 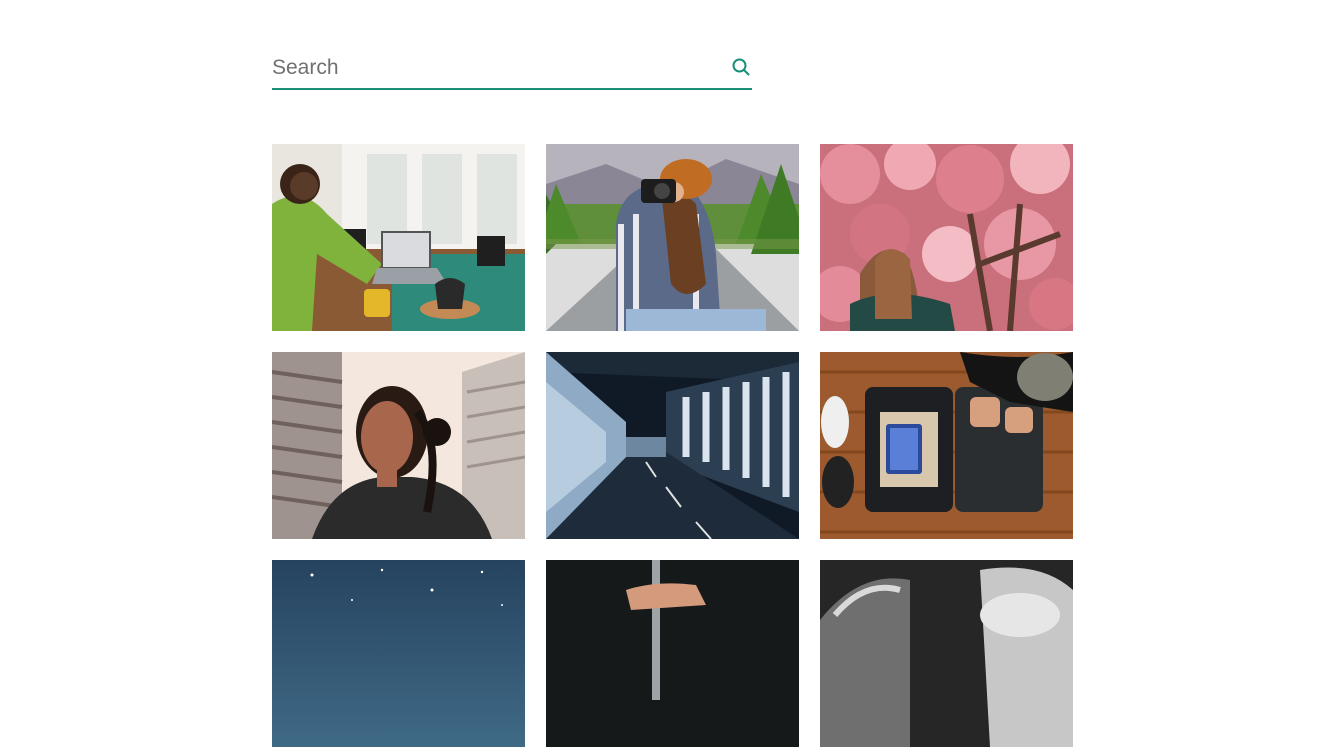 What do you see at coordinates (398, 237) in the screenshot?
I see `gallery-image-woman-with-laptop` at bounding box center [398, 237].